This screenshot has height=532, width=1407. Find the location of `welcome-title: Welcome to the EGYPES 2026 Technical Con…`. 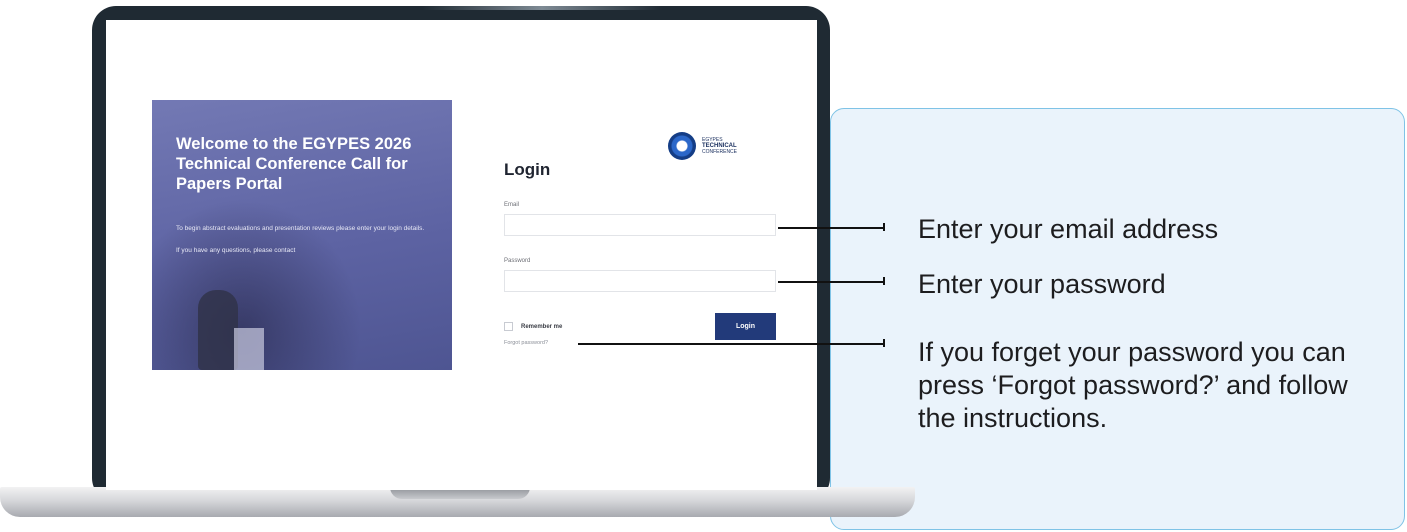

welcome-title: Welcome to the EGYPES 2026 Technical Con… is located at coordinates (294, 164).